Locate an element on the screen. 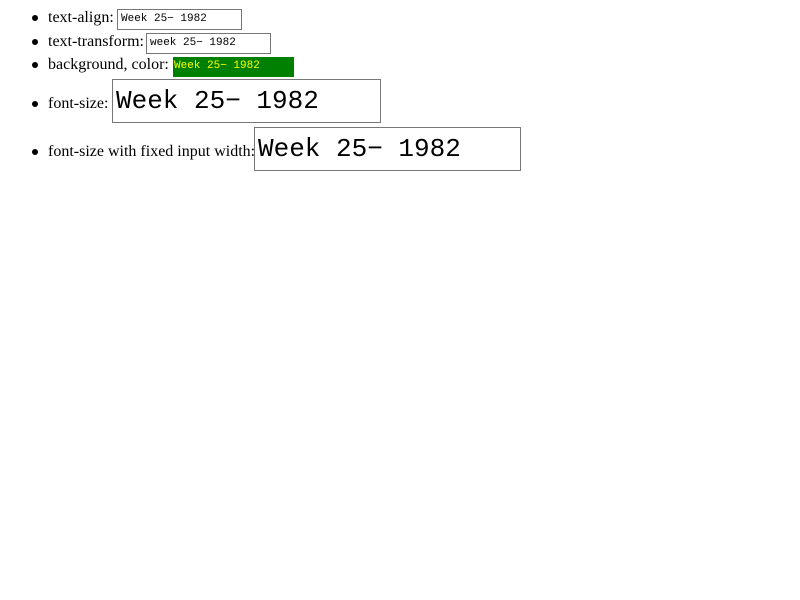  week-input-font-size: Week 25− 1982 is located at coordinates (246, 101).